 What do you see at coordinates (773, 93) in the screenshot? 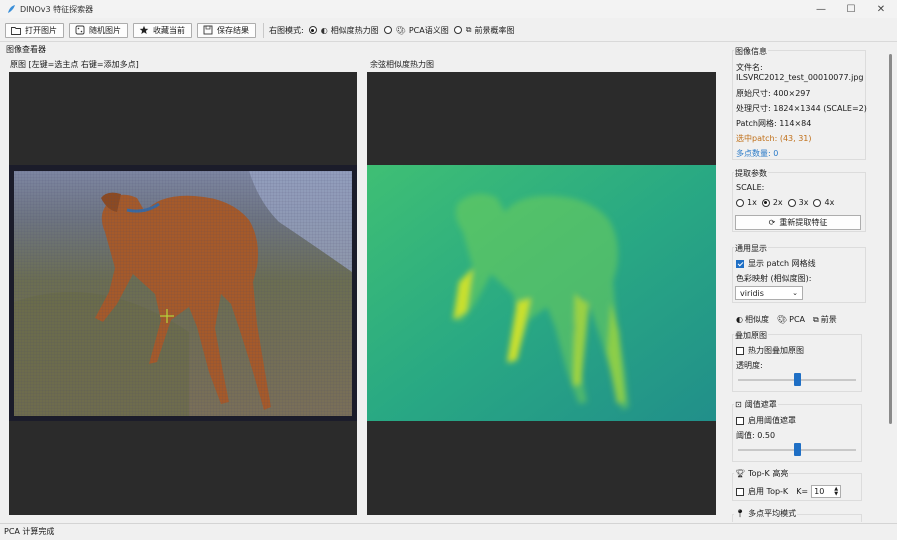
I see `original-size: 原始尺寸: 400×297` at bounding box center [773, 93].